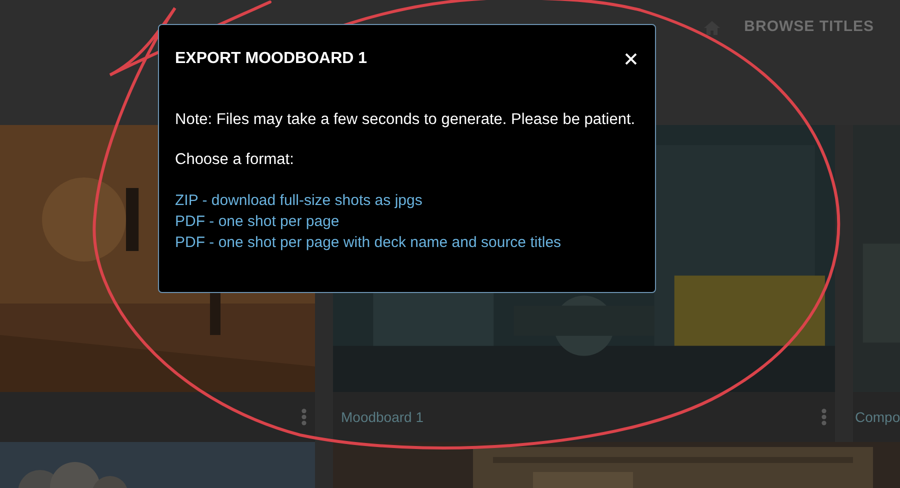 Image resolution: width=900 pixels, height=488 pixels. I want to click on format-link: ZIP - download full-size shots as jpgs, so click(298, 200).